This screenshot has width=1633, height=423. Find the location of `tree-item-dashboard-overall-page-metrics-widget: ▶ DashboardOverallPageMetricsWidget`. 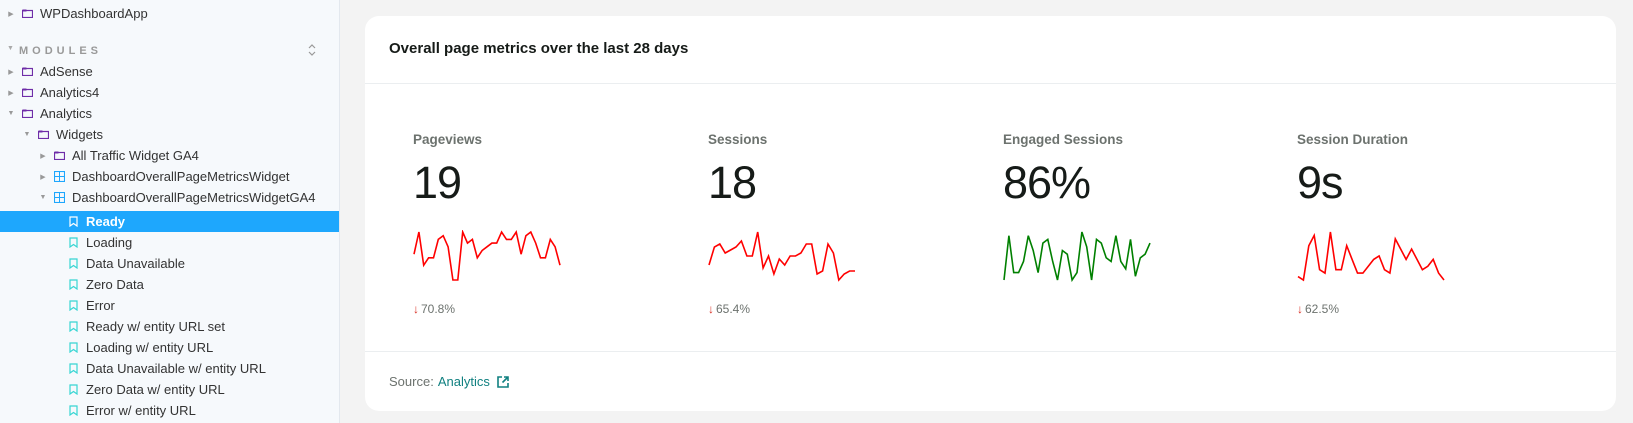

tree-item-dashboard-overall-page-metrics-widget: ▶ DashboardOverallPageMetricsWidget is located at coordinates (169, 176).